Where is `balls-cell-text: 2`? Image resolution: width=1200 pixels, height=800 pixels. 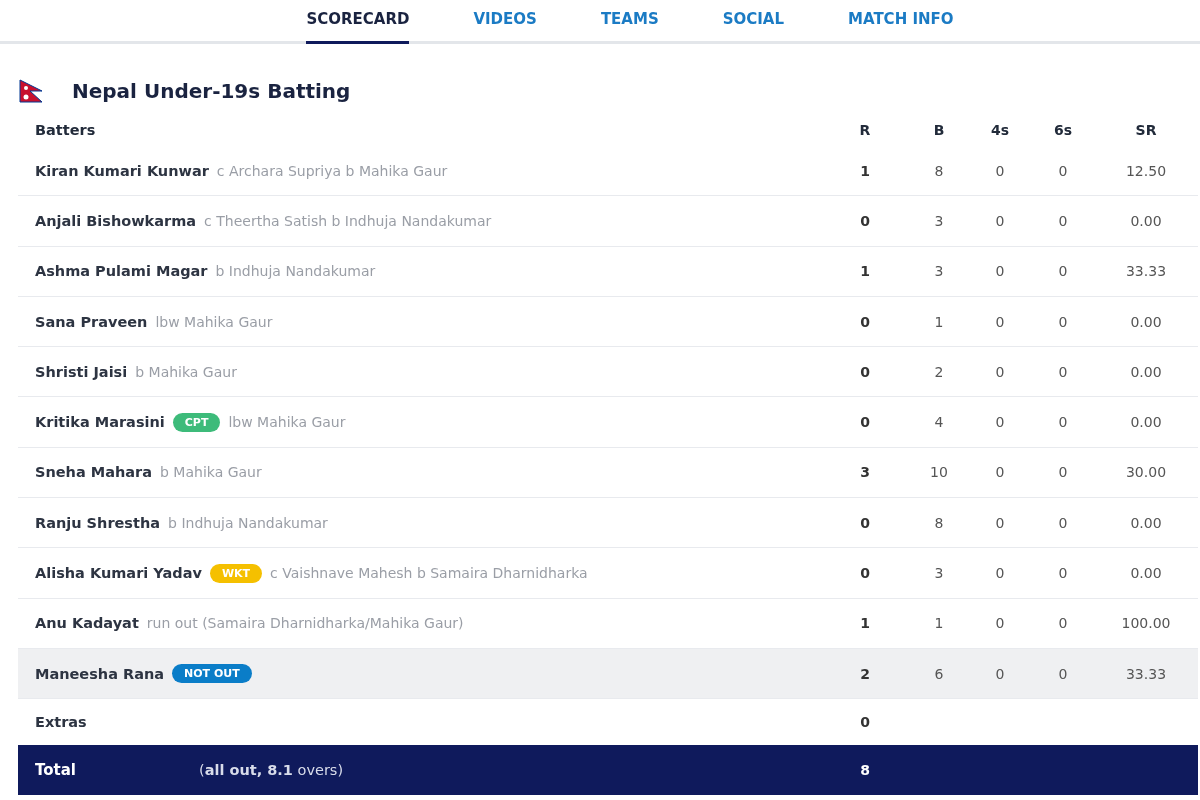
balls-cell-text: 2 is located at coordinates (939, 371).